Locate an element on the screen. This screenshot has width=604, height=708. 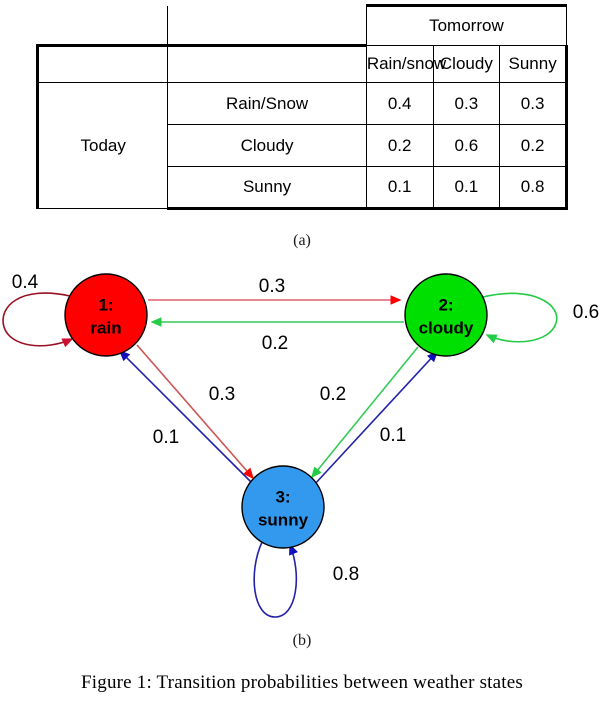
node-sunny-index: 3: is located at coordinates (282, 496).